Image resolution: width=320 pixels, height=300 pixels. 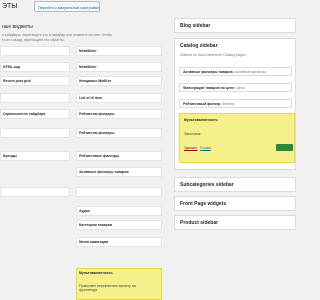 I want to click on widget-item-metaslider: MetaSlider, so click(x=119, y=51).